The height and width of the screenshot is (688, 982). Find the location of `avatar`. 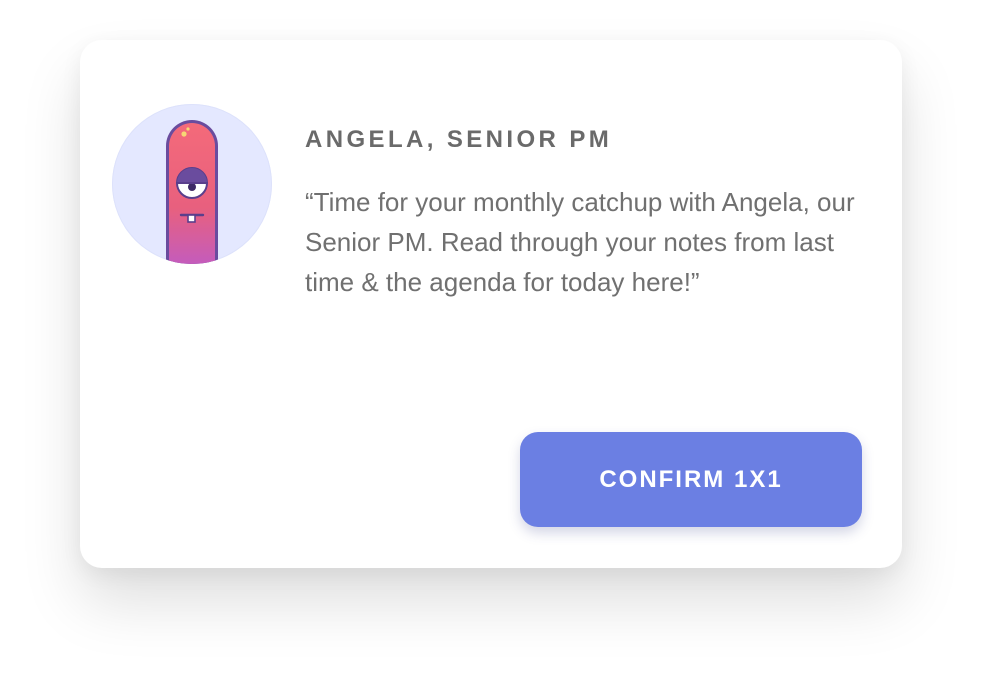

avatar is located at coordinates (192, 184).